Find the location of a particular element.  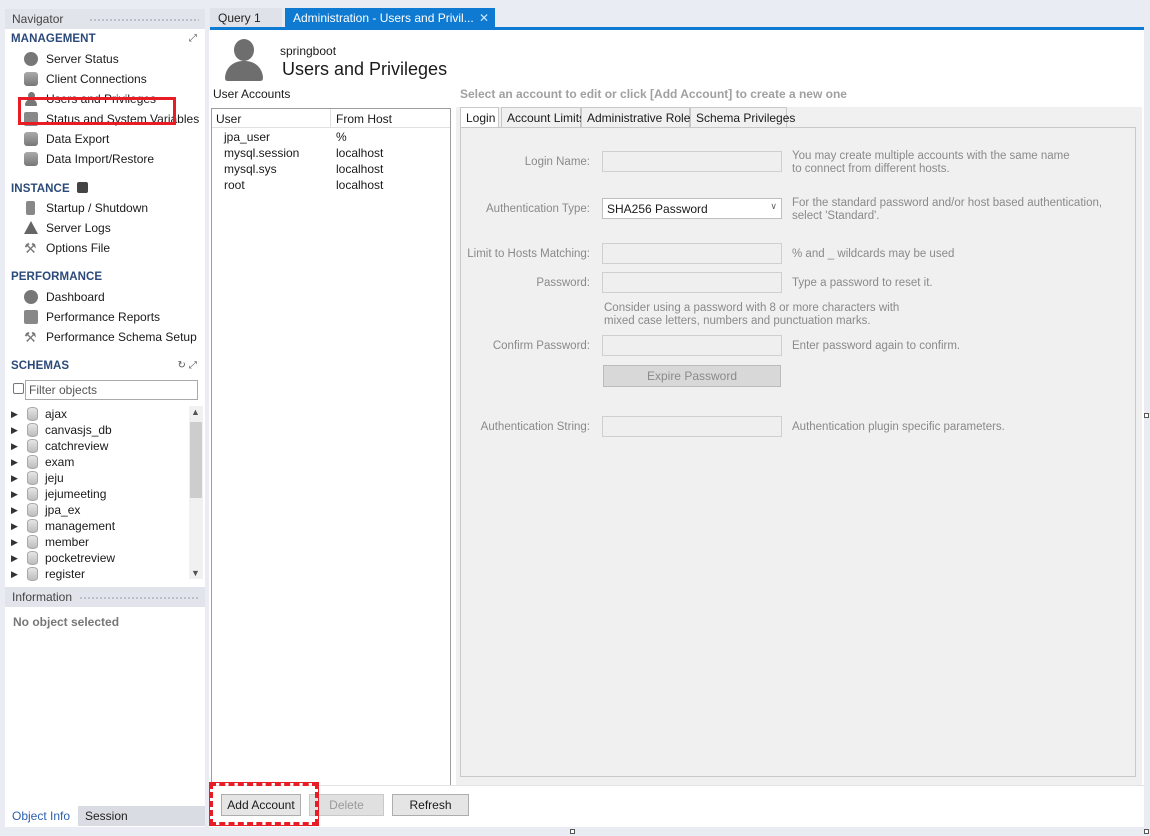

nav-item-label: Server Logs is located at coordinates (78, 228).